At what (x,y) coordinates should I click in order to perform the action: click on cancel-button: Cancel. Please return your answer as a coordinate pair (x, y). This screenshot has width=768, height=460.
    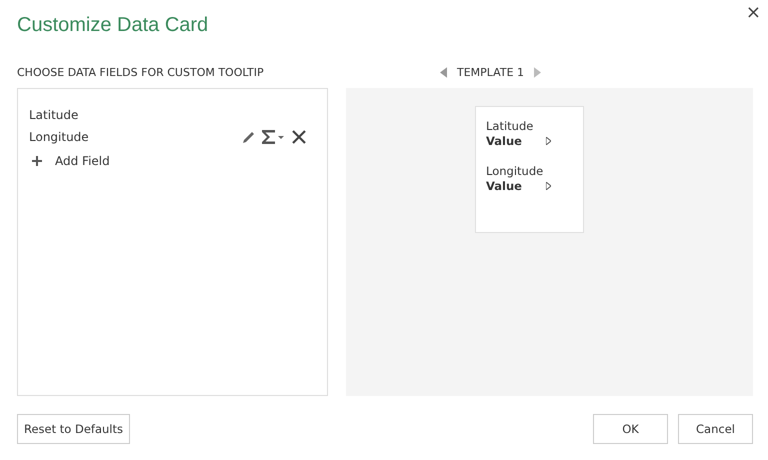
    Looking at the image, I should click on (715, 429).